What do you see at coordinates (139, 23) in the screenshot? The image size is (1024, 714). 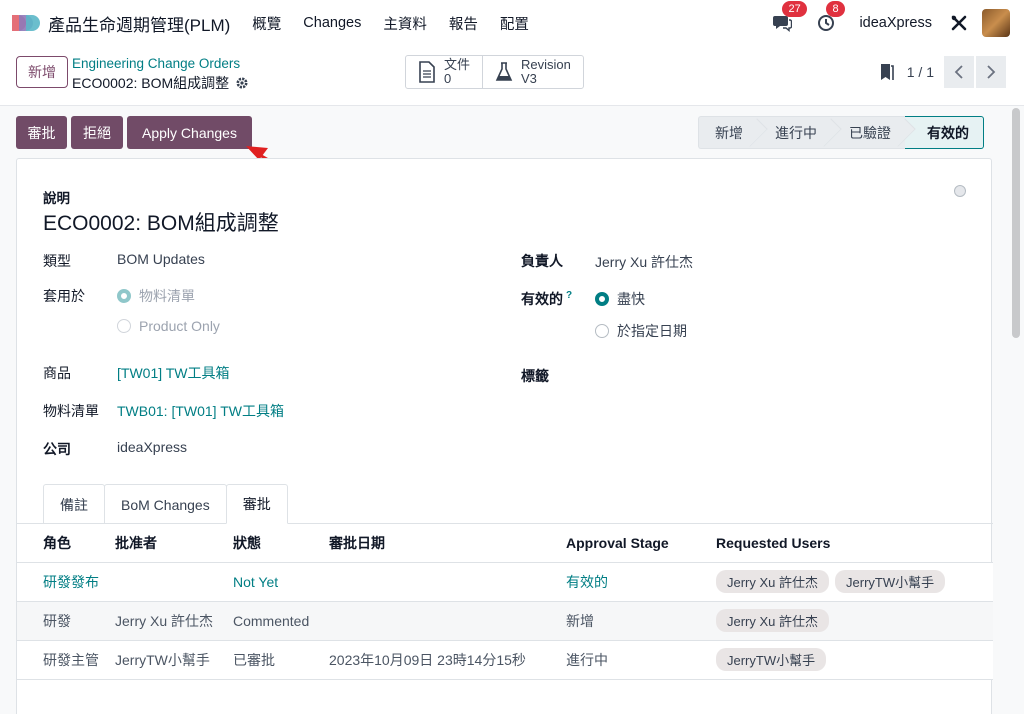 I see `app-title: 產品生命週期管理(PLM)` at bounding box center [139, 23].